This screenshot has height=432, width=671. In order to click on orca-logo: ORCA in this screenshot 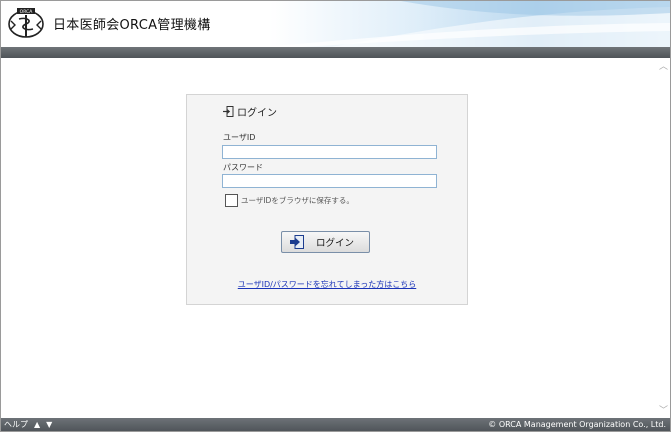, I will do `click(26, 23)`.